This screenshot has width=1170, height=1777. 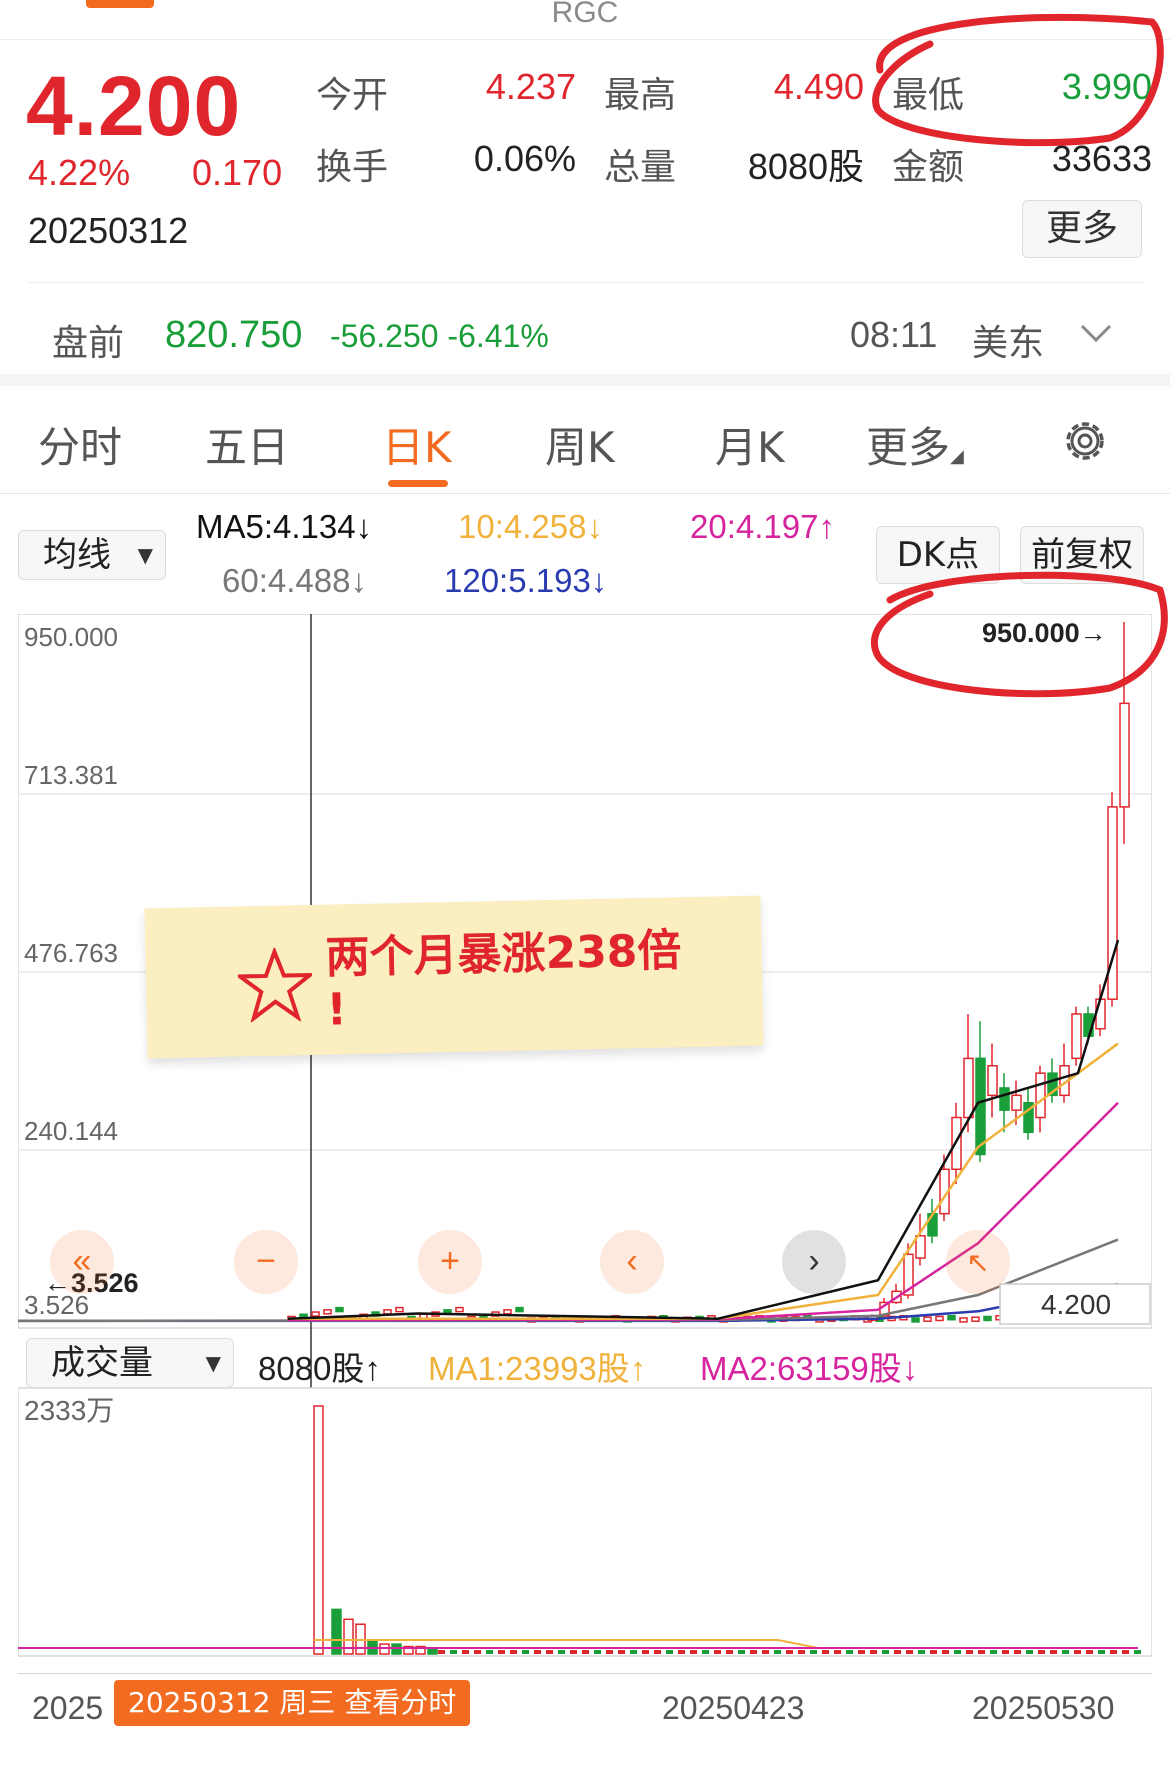 What do you see at coordinates (266, 1261) in the screenshot?
I see `minus-icon: −` at bounding box center [266, 1261].